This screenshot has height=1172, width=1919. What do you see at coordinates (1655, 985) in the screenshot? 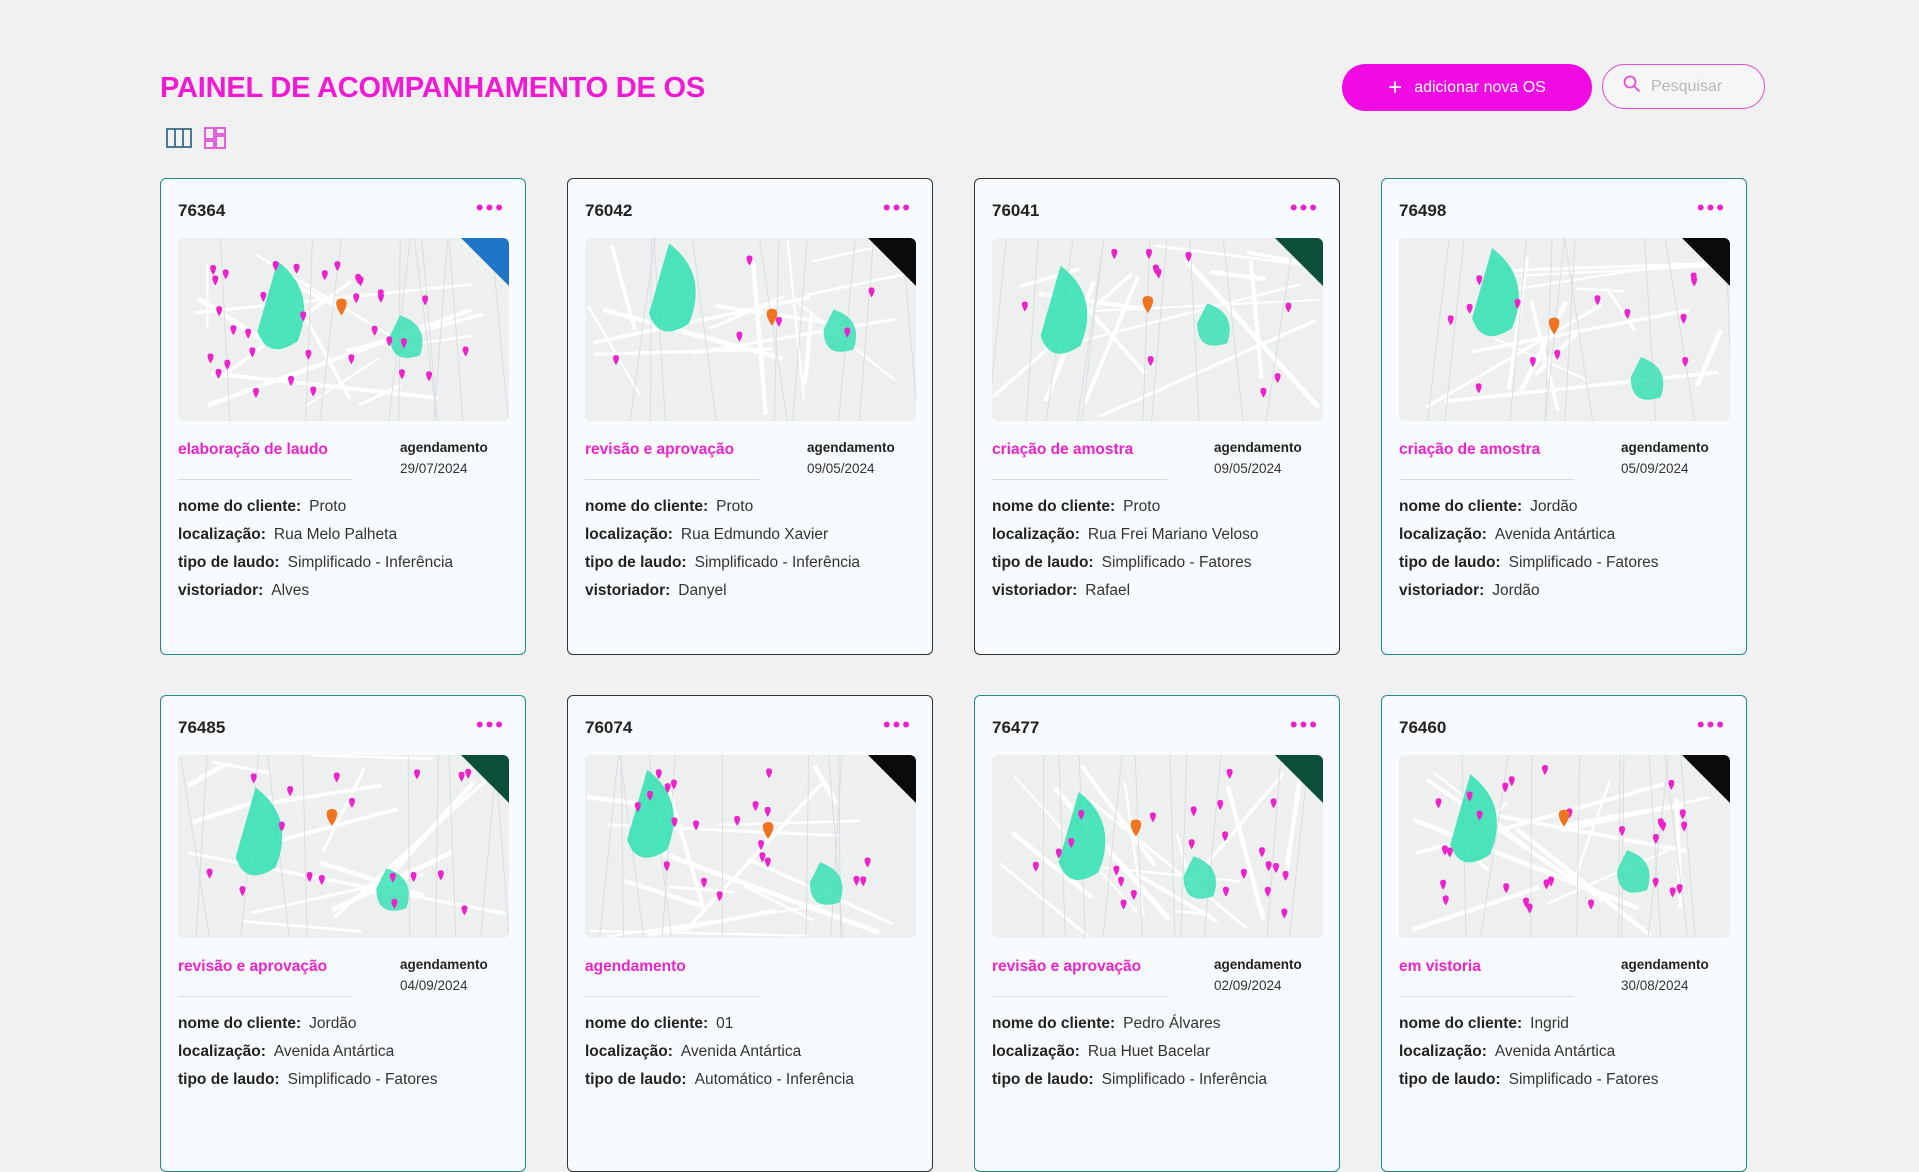
I see `schedule-date: 30/08/2024` at bounding box center [1655, 985].